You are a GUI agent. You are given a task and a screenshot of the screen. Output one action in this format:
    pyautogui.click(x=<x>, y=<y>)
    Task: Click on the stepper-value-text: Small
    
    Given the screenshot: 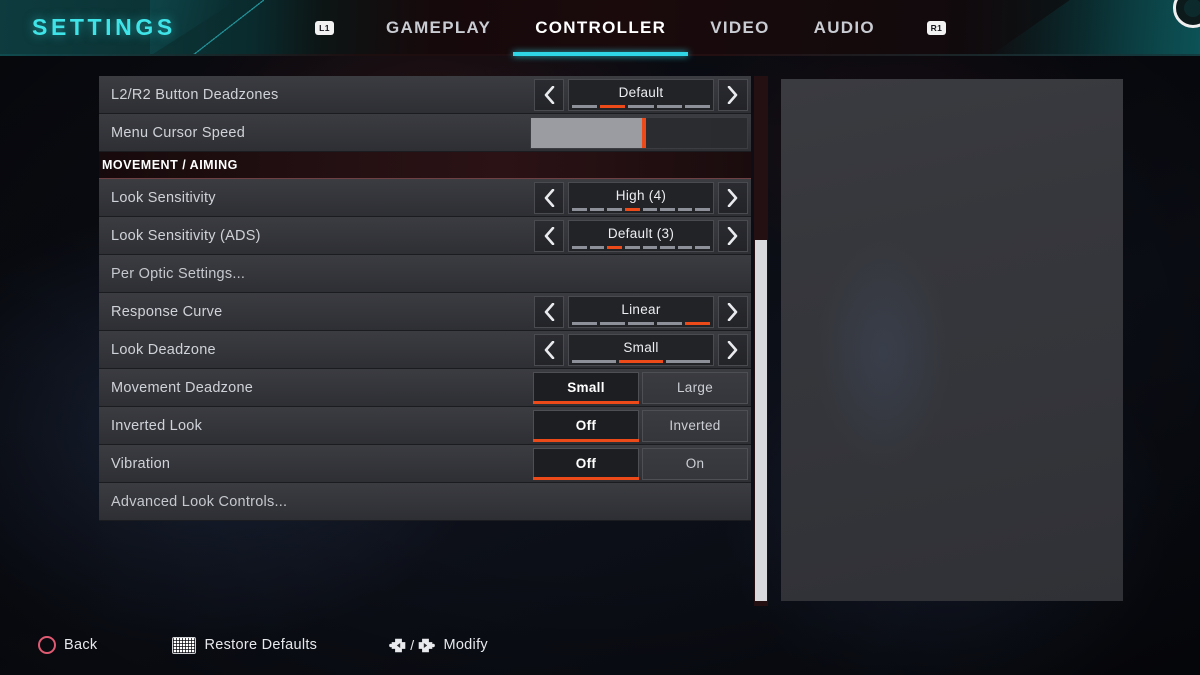 What is the action you would take?
    pyautogui.click(x=641, y=347)
    